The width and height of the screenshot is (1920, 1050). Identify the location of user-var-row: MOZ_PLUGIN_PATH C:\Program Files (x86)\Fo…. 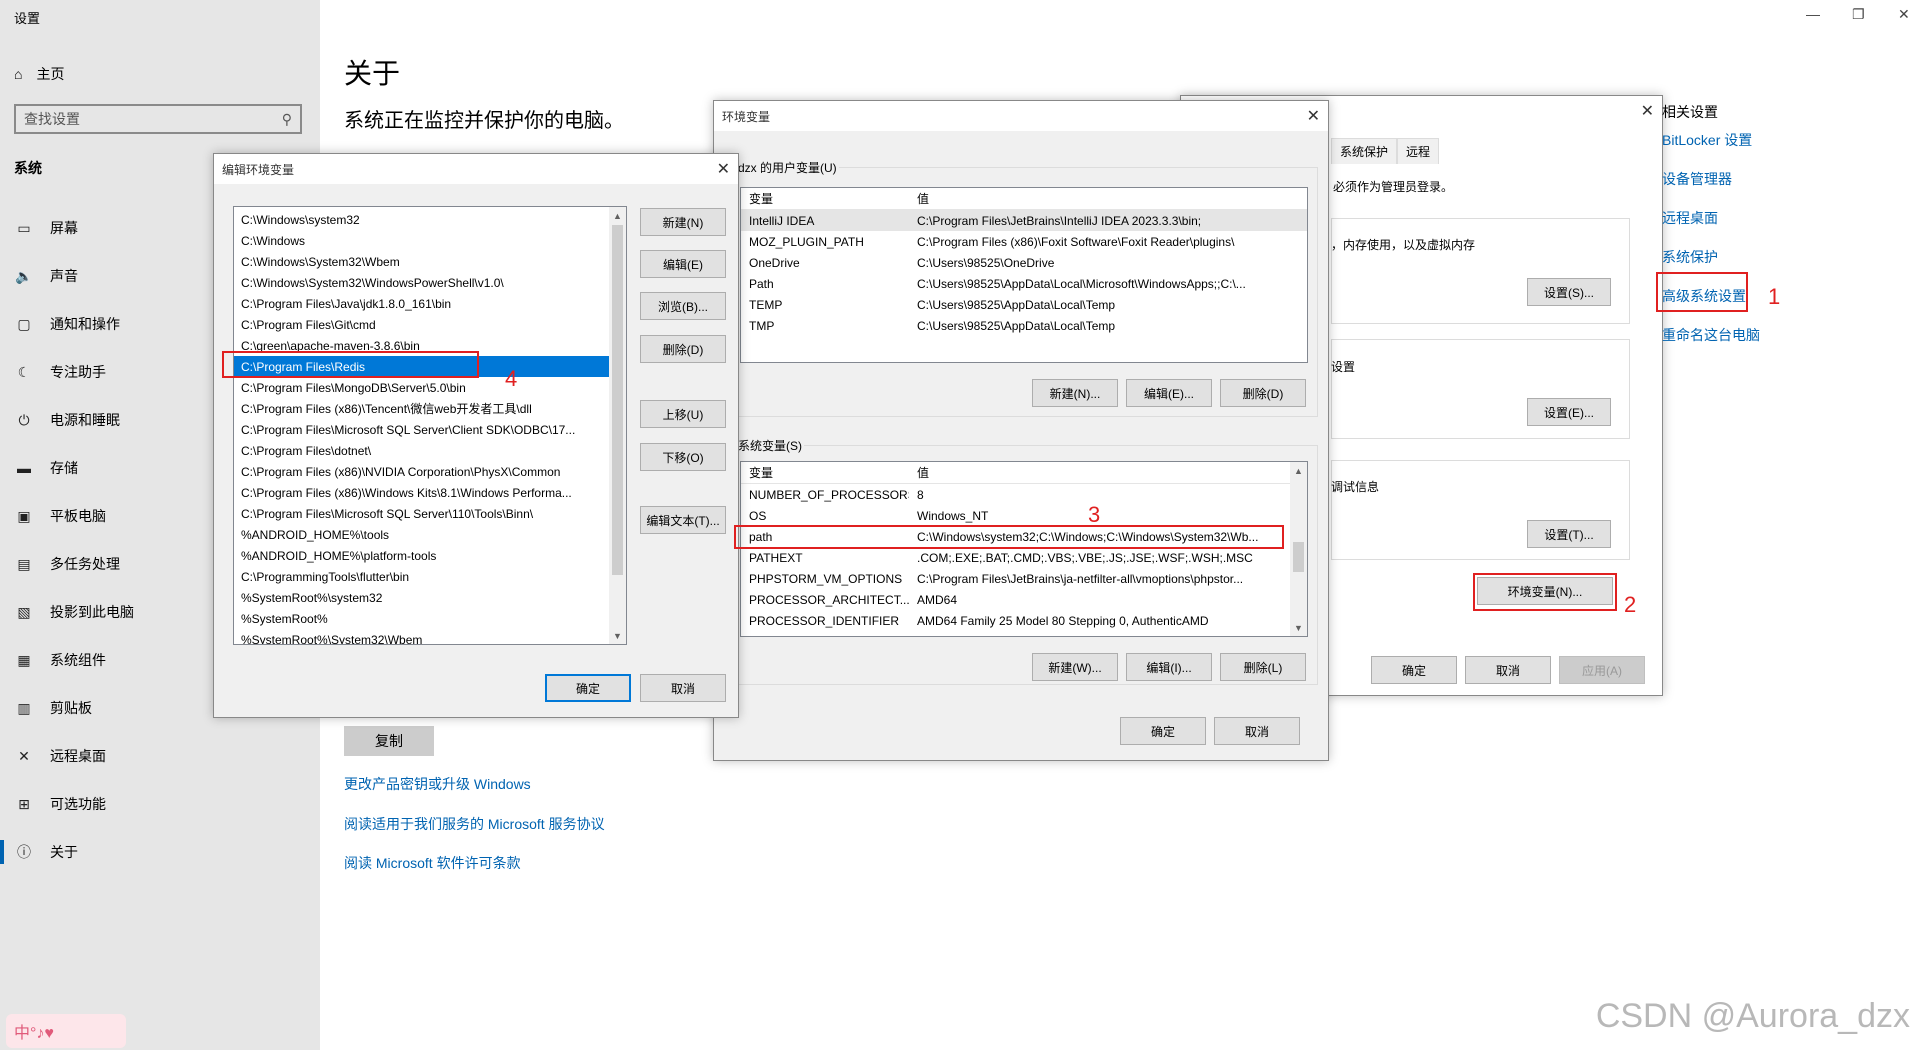
(1024, 241).